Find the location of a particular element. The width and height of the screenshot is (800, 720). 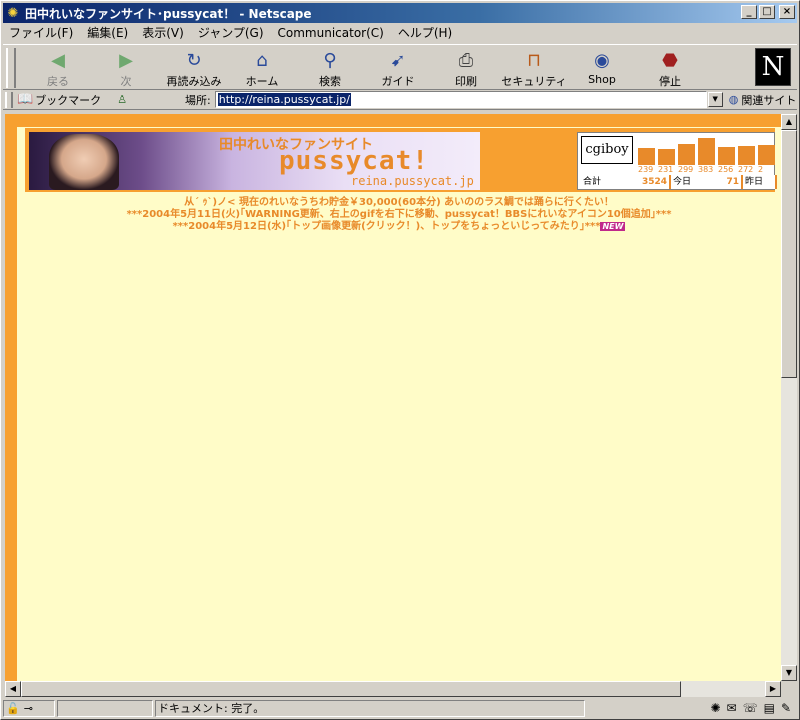

back-icon: ◀ is located at coordinates (58, 60).